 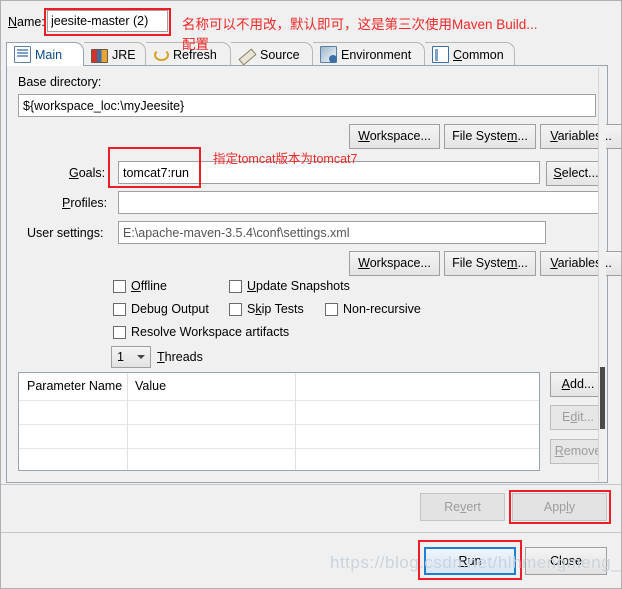 I want to click on checkbox-skip-tests: Skip Tests, so click(x=266, y=309).